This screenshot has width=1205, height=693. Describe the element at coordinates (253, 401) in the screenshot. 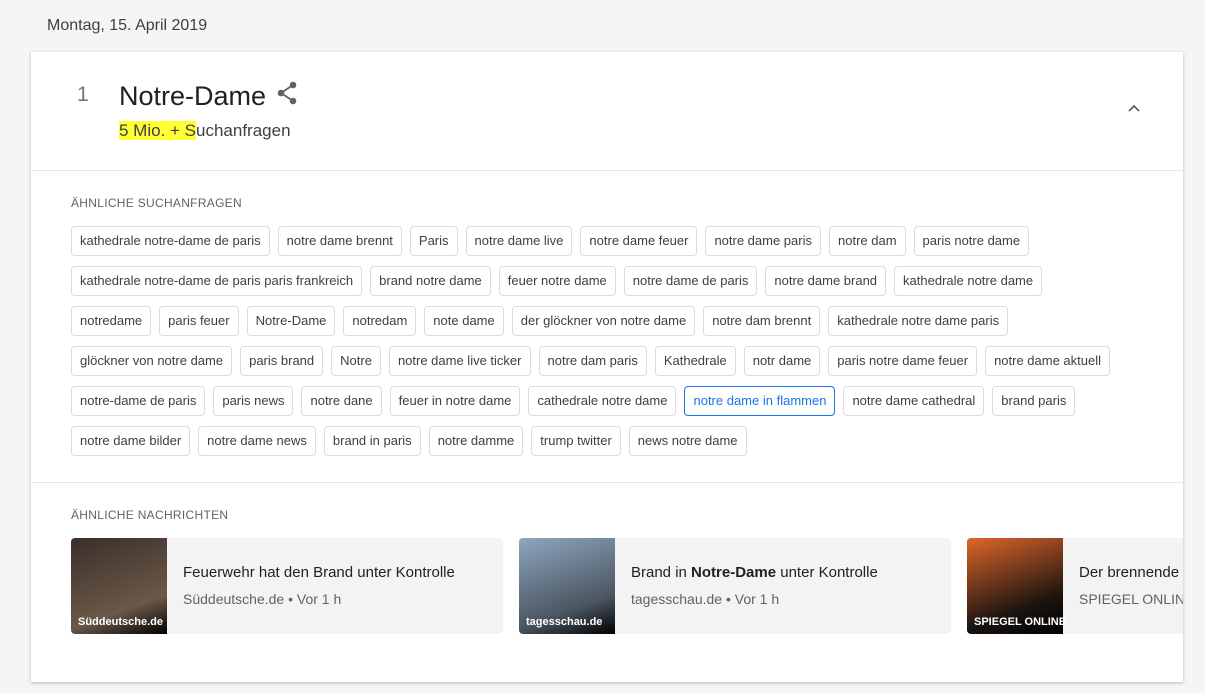

I see `query-chip: paris news` at that location.